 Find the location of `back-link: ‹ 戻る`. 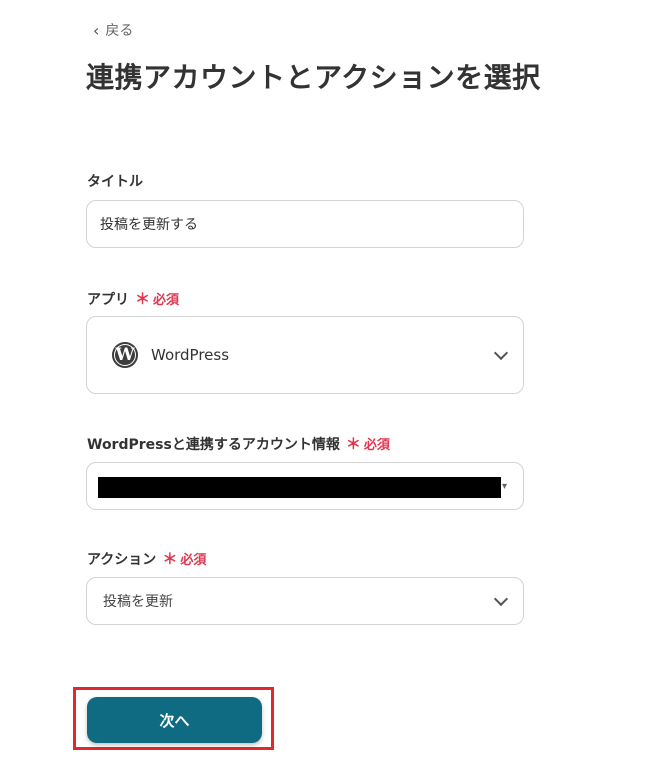

back-link: ‹ 戻る is located at coordinates (113, 30).